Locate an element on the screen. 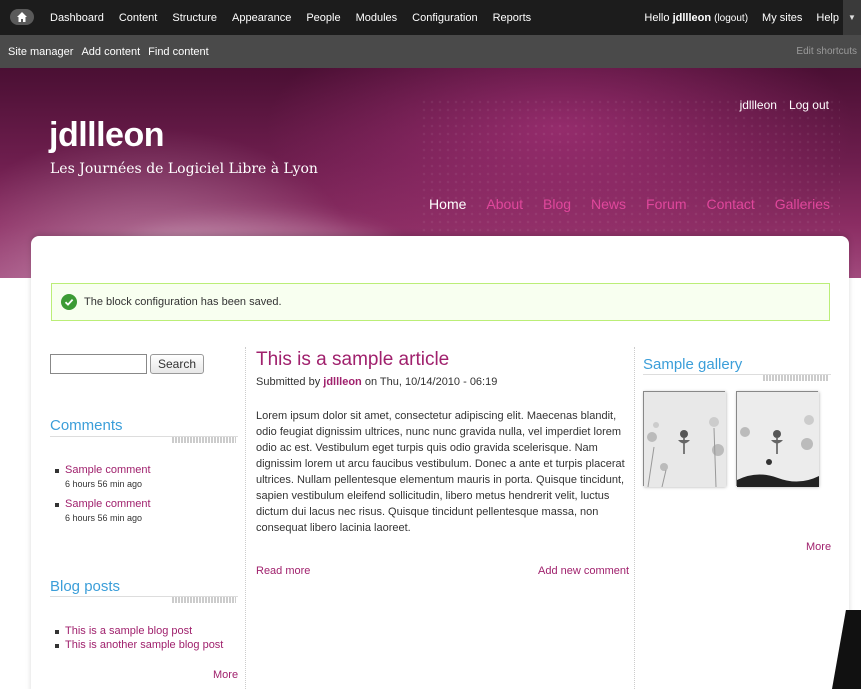  list-item: This is another sample blog post is located at coordinates (148, 645).